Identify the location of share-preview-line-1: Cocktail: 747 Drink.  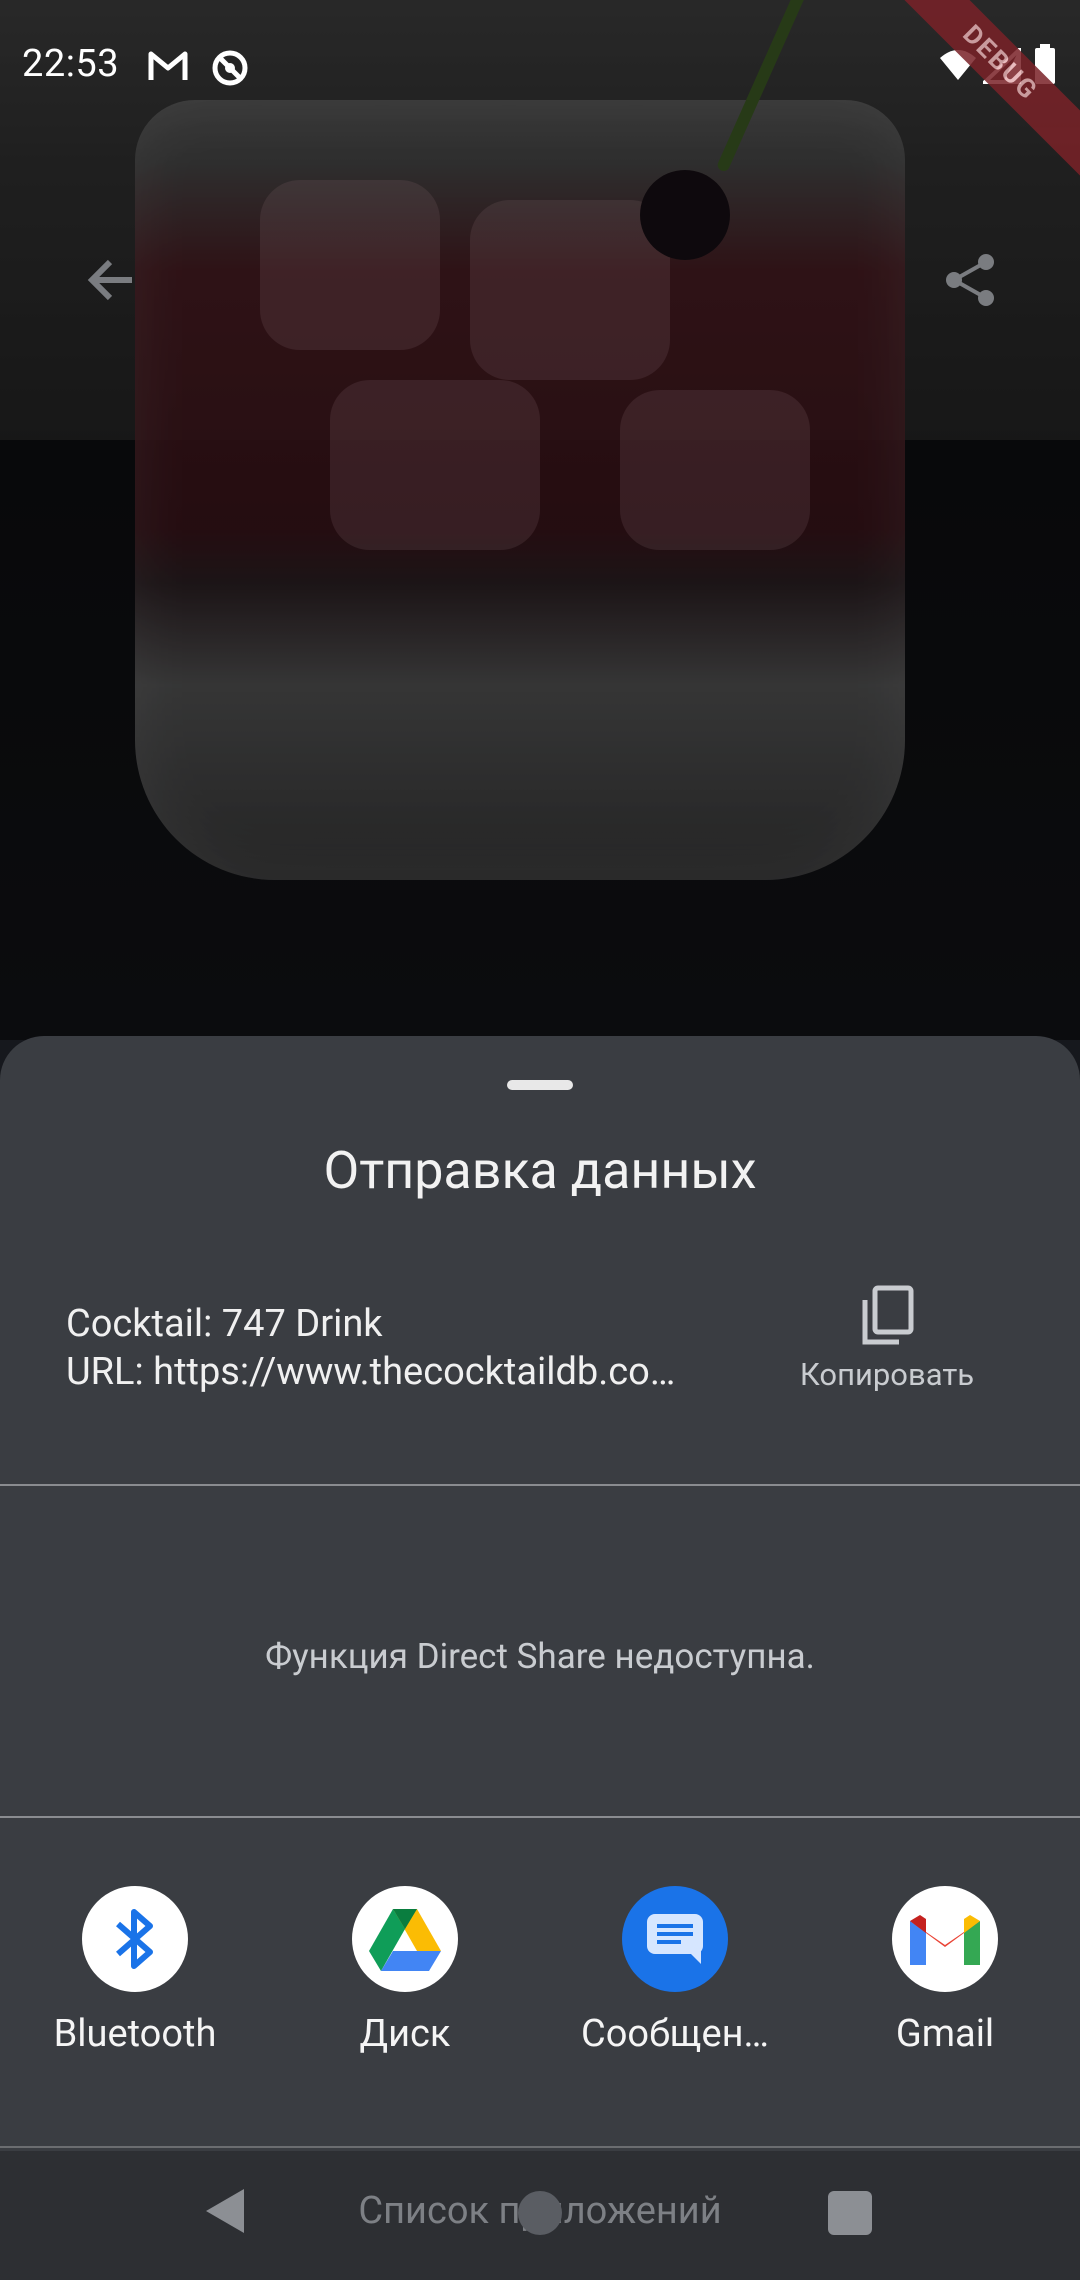
(224, 1324).